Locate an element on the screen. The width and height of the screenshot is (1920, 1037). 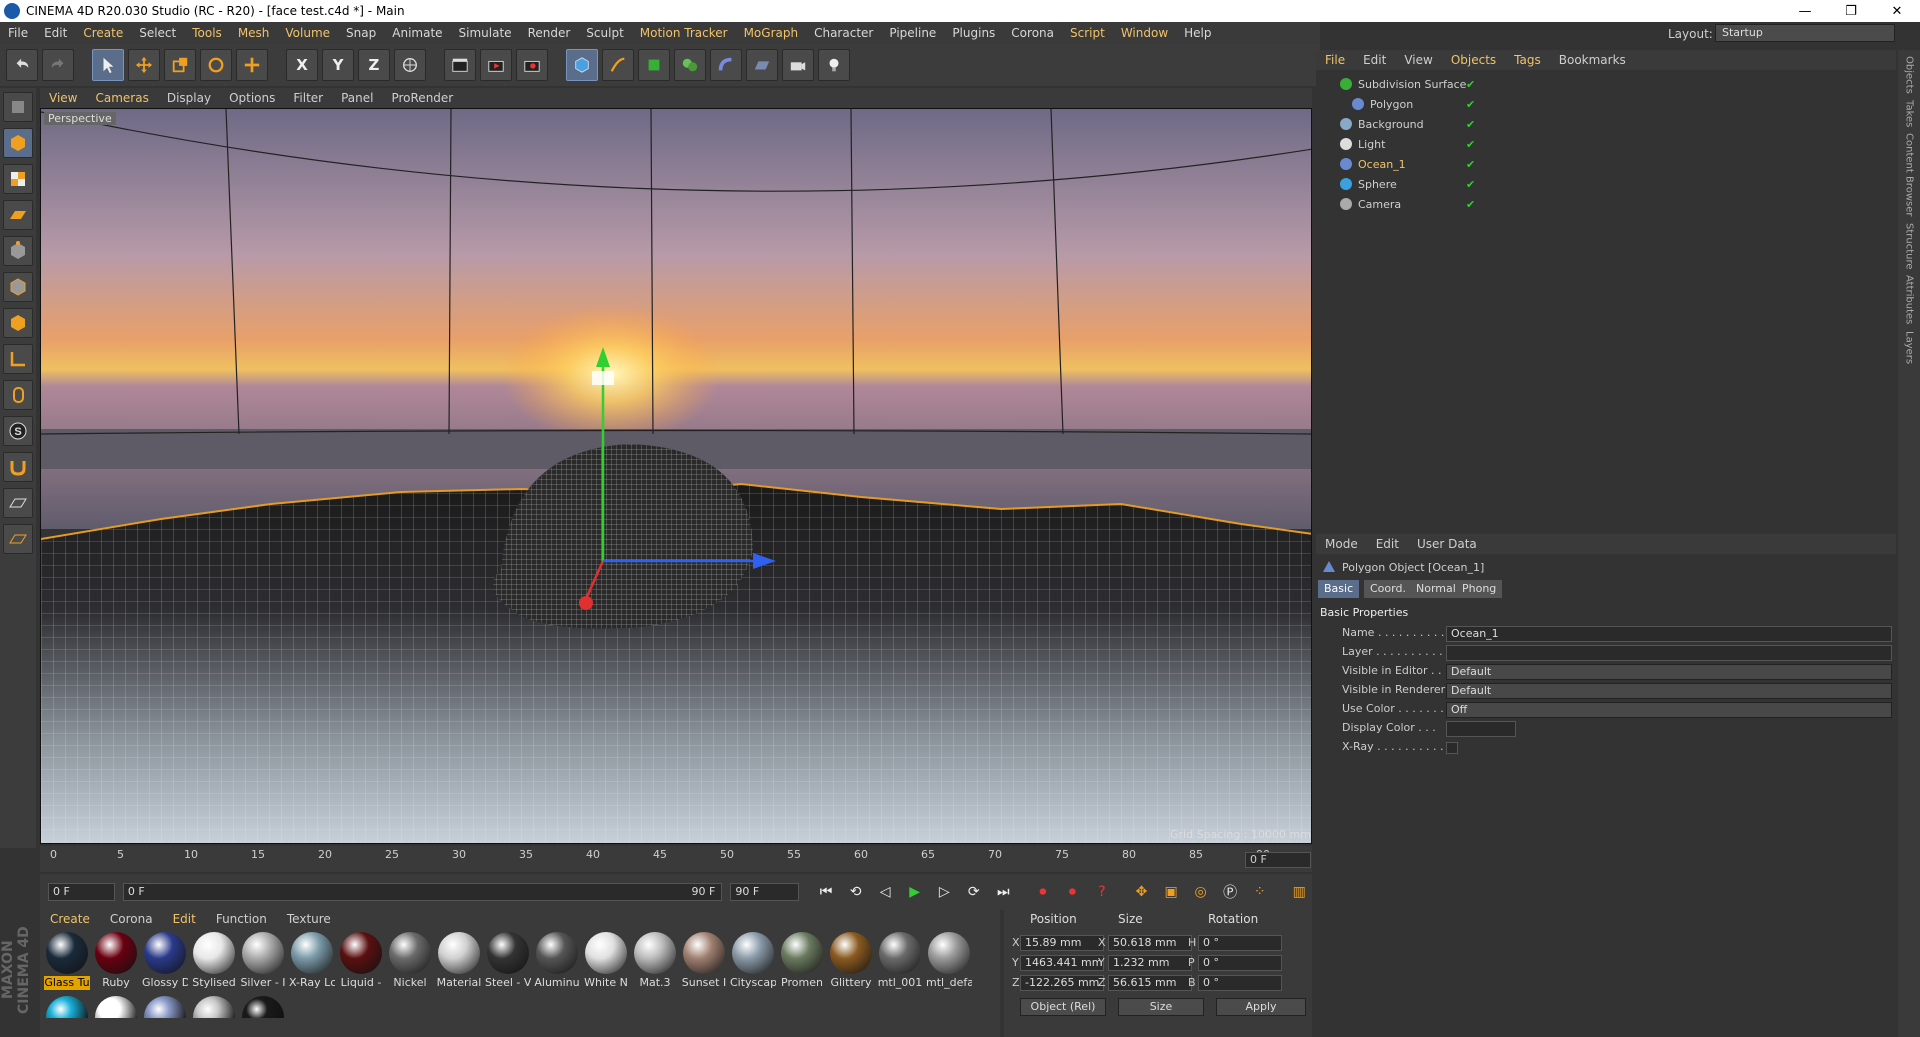
display-color-swatch is located at coordinates (1481, 729).